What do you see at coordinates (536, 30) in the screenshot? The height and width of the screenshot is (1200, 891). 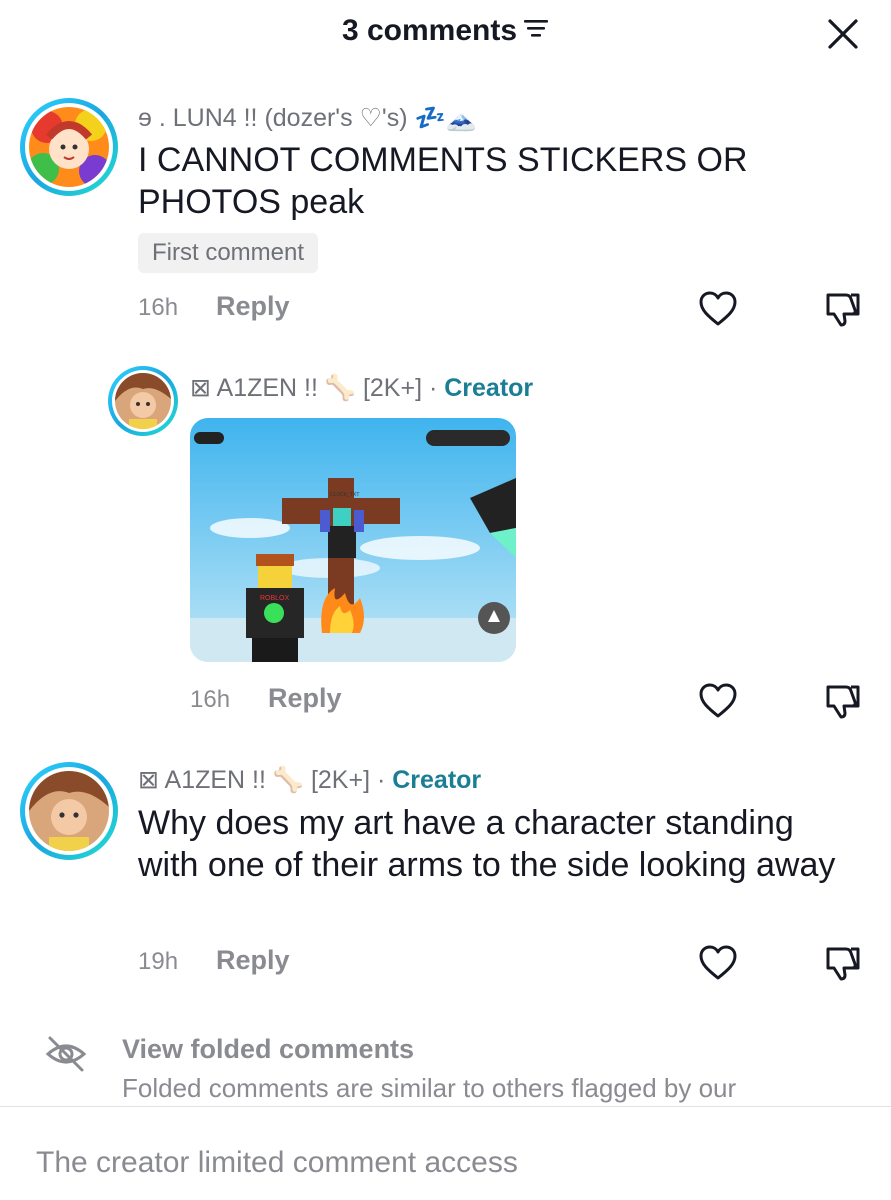 I see `sort-icon` at bounding box center [536, 30].